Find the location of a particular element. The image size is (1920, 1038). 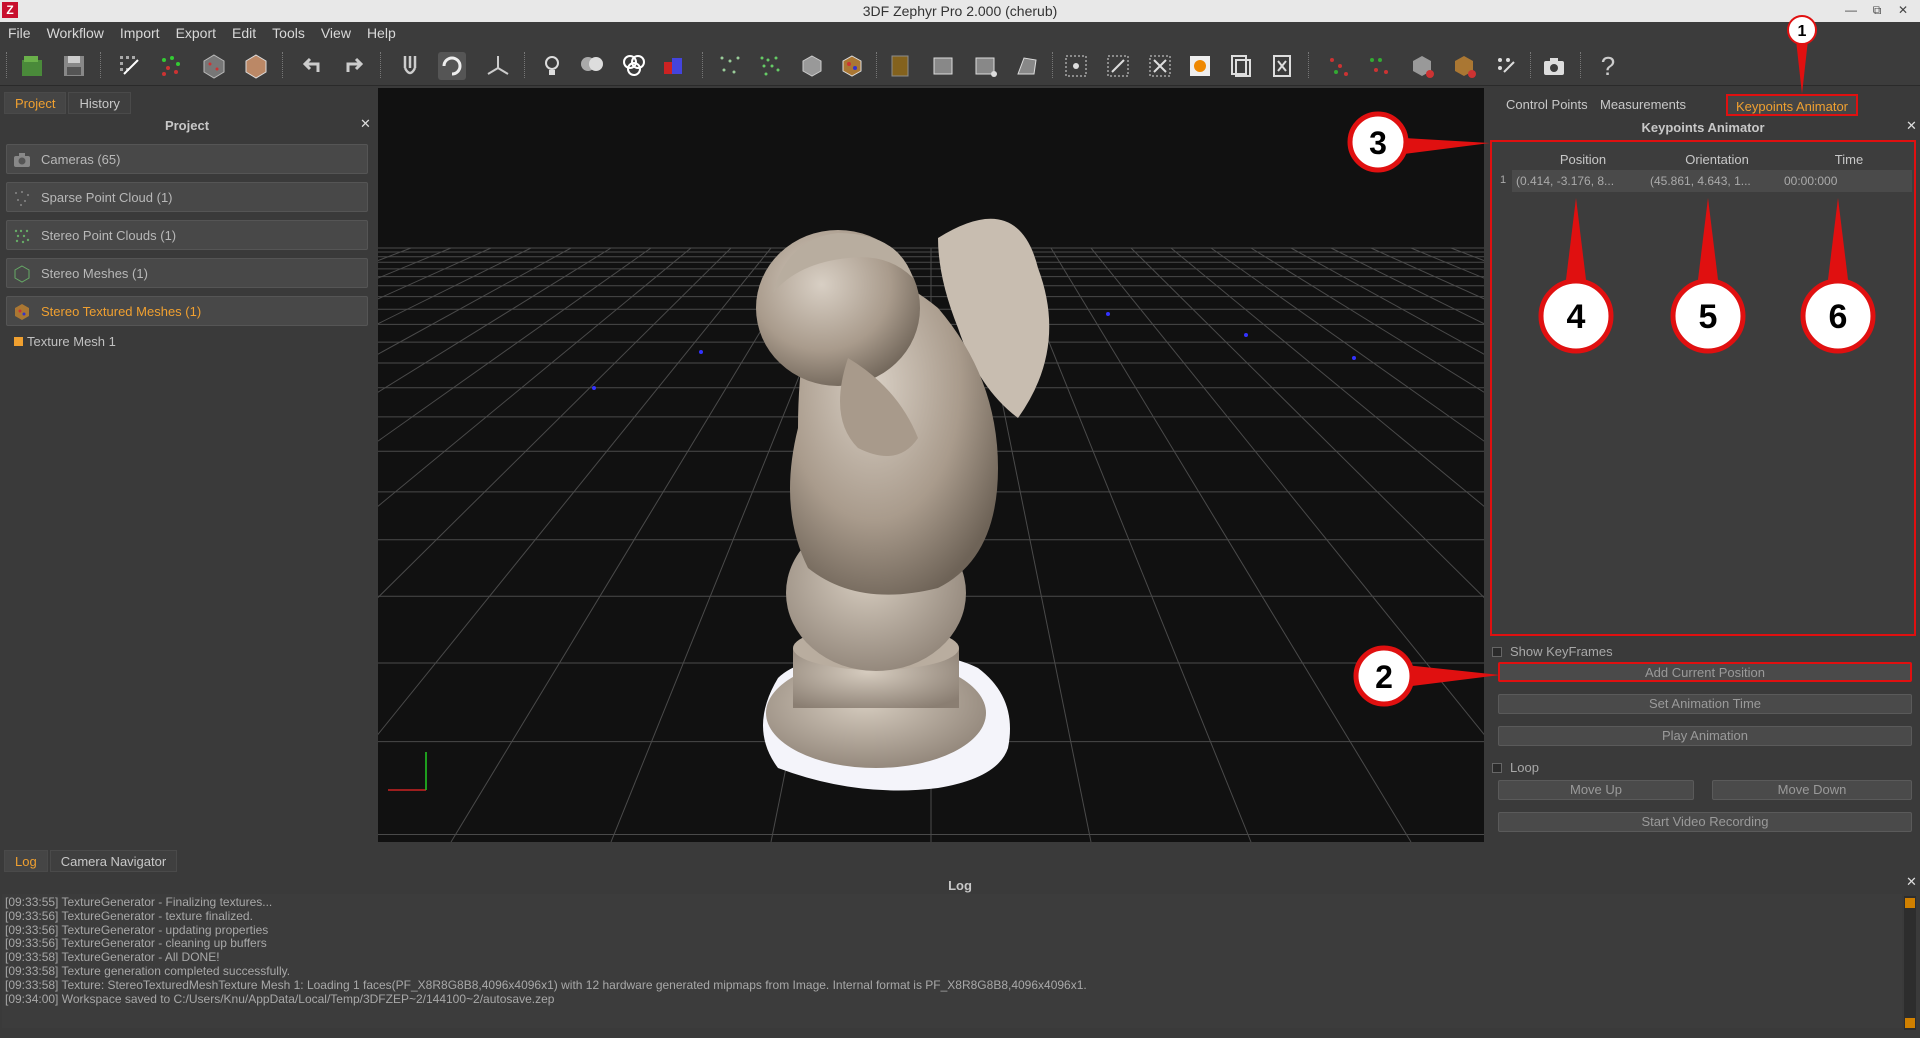

callout-label: 2 is located at coordinates (1384, 677).